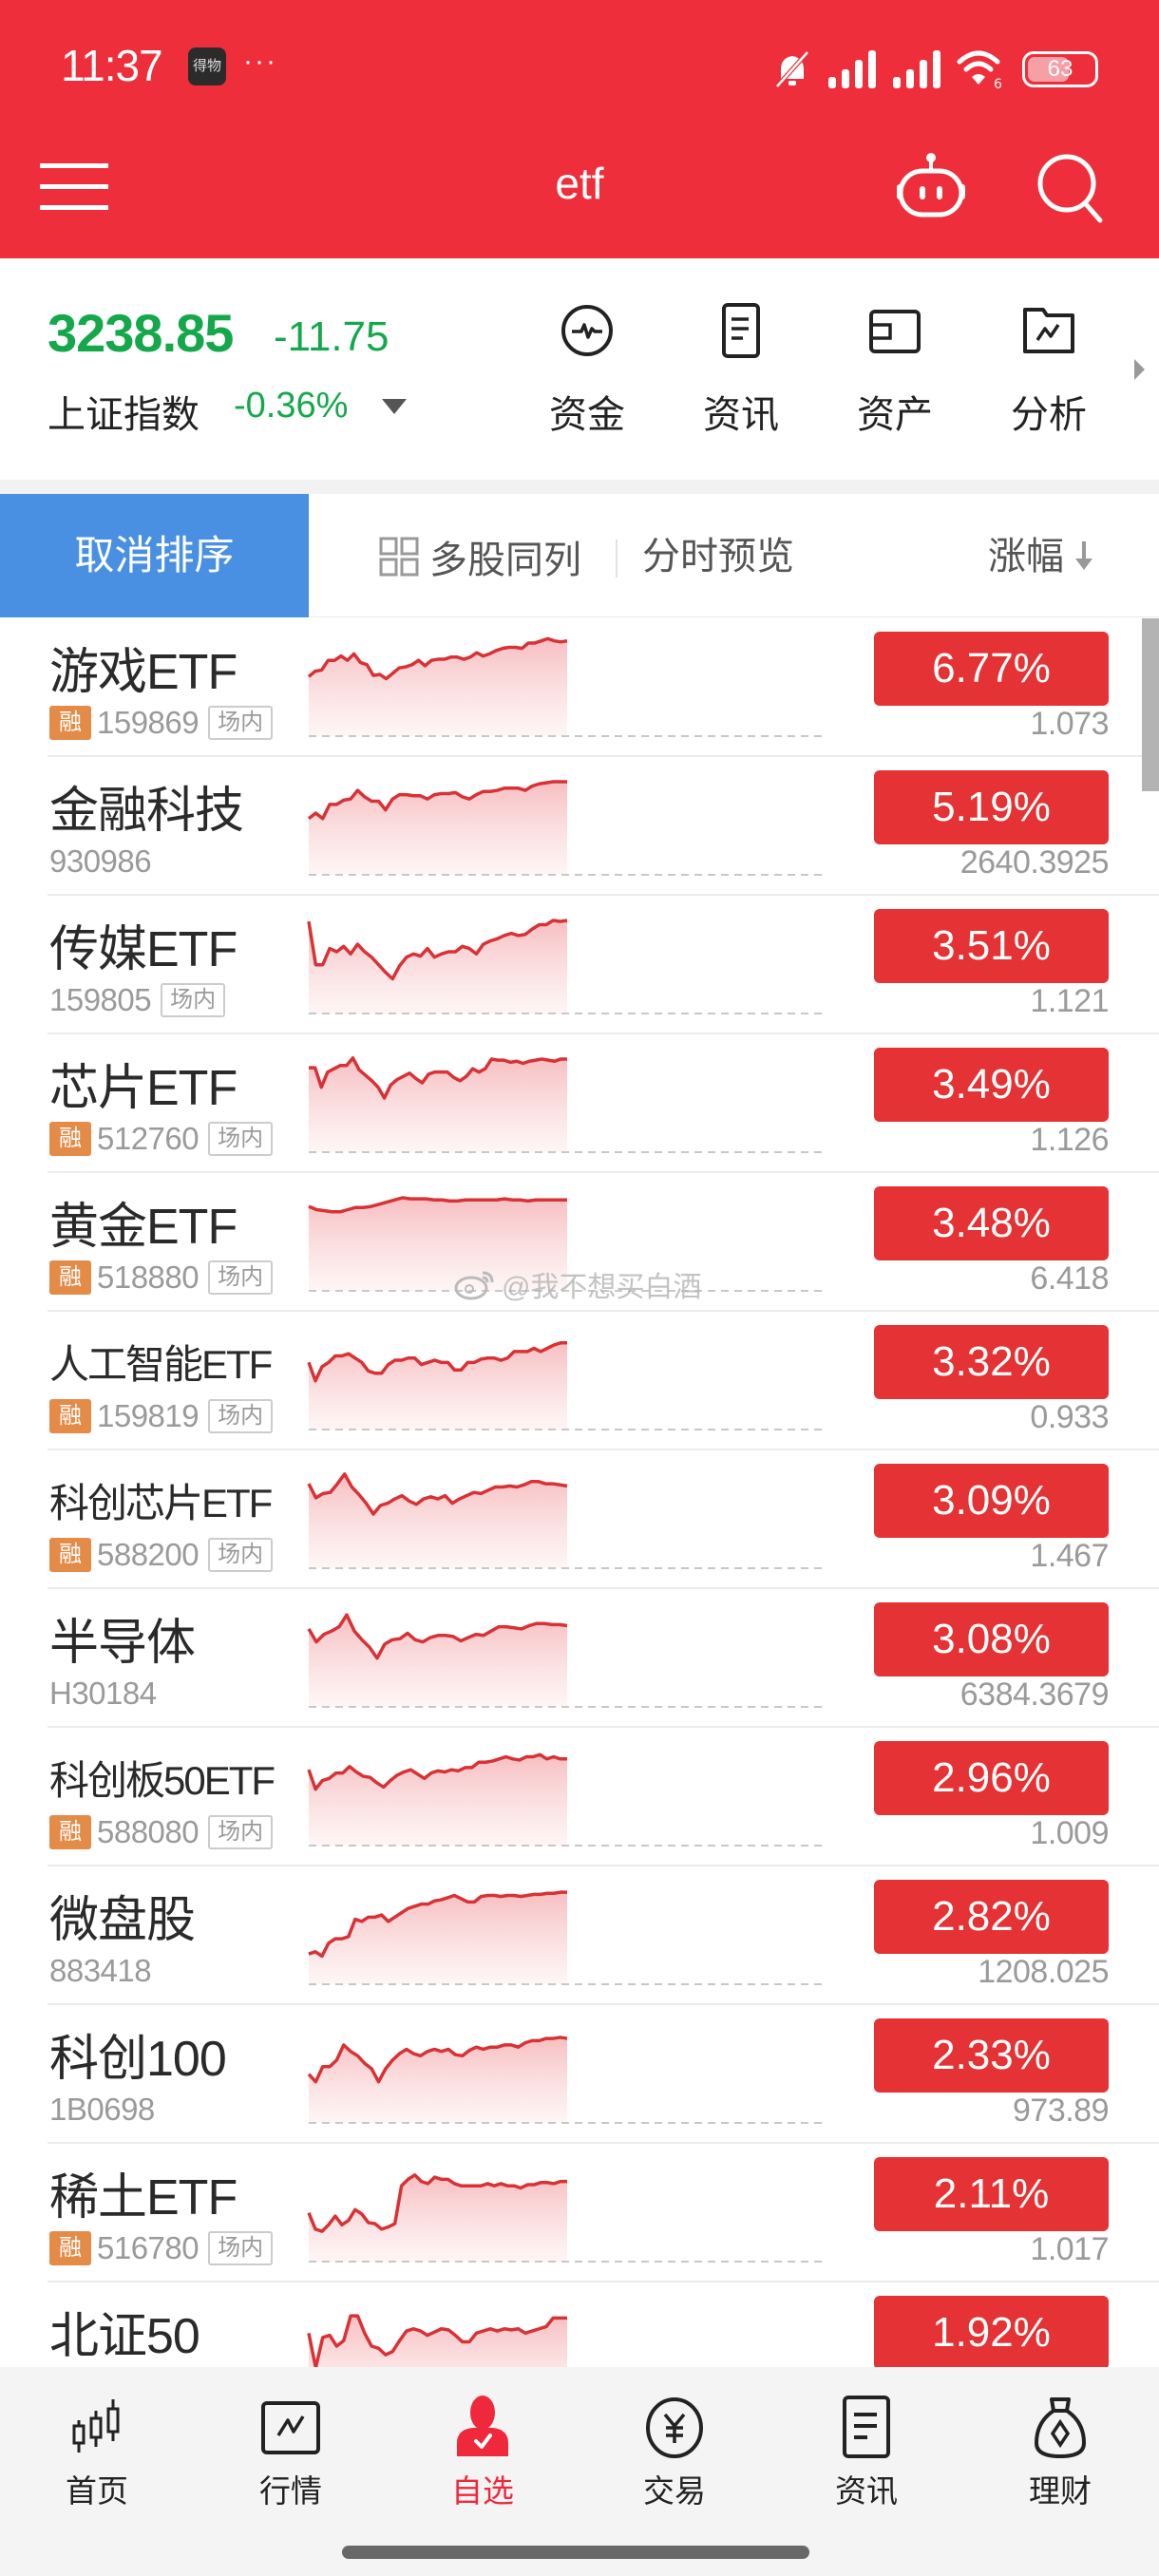 This screenshot has width=1159, height=2576. Describe the element at coordinates (1069, 1417) in the screenshot. I see `stock-price: 0.933` at that location.